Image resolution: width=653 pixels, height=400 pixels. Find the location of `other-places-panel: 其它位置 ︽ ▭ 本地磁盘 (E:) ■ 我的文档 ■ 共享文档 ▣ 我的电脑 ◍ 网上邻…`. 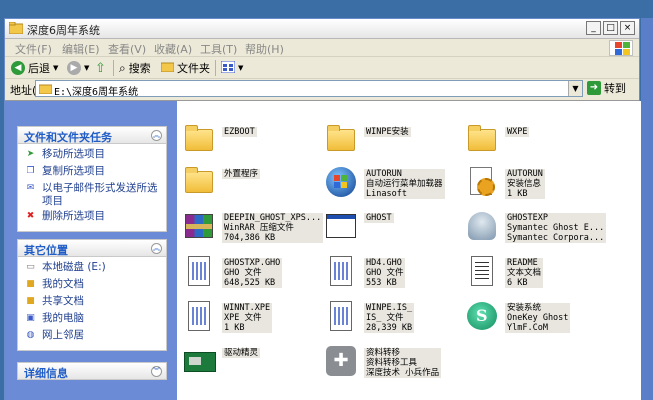

other-places-panel: 其它位置 ︽ ▭ 本地磁盘 (E:) ■ 我的文档 ■ 共享文档 ▣ 我的电脑 ◍ 网上邻… is located at coordinates (92, 295).